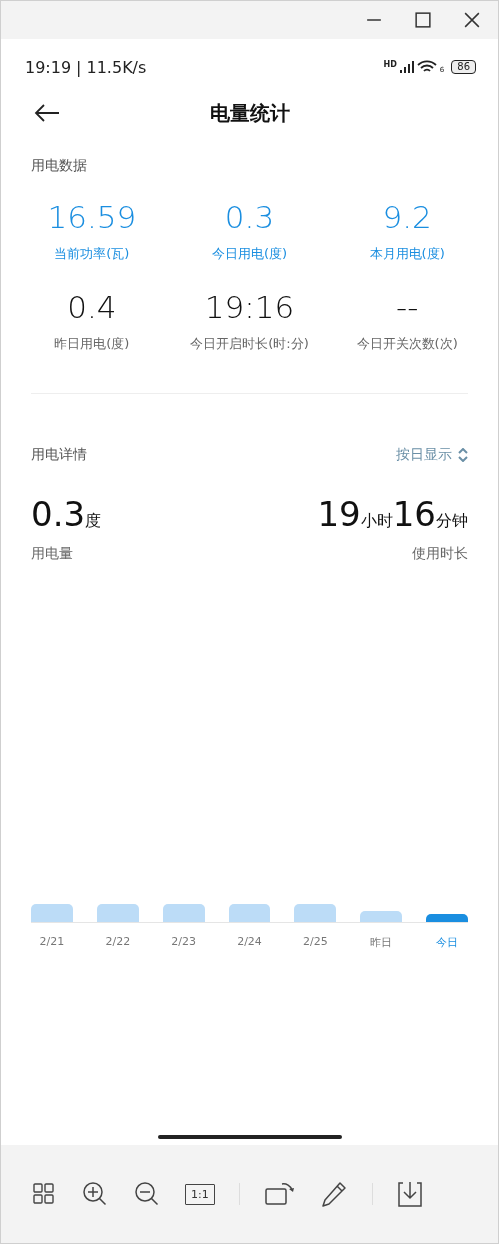 The image size is (499, 1244). I want to click on energy-unit: 度, so click(93, 521).